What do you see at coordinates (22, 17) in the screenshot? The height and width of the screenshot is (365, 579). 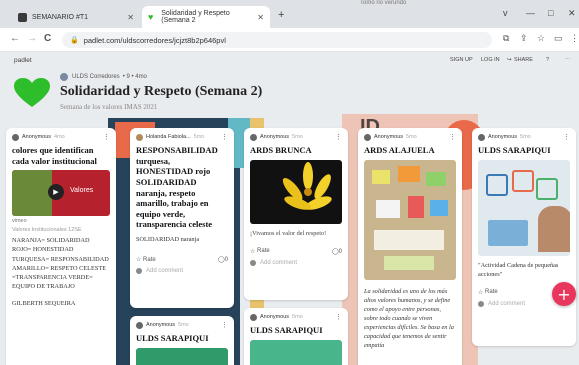 I see `tab-favicon-icon` at bounding box center [22, 17].